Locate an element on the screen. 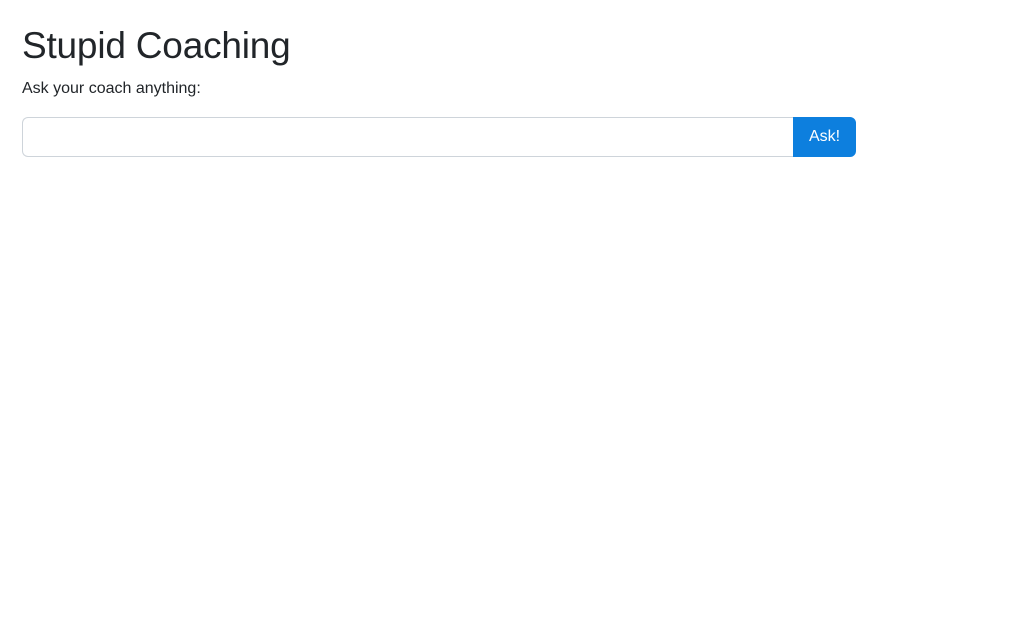  page-title: Stupid Coaching is located at coordinates (156, 45).